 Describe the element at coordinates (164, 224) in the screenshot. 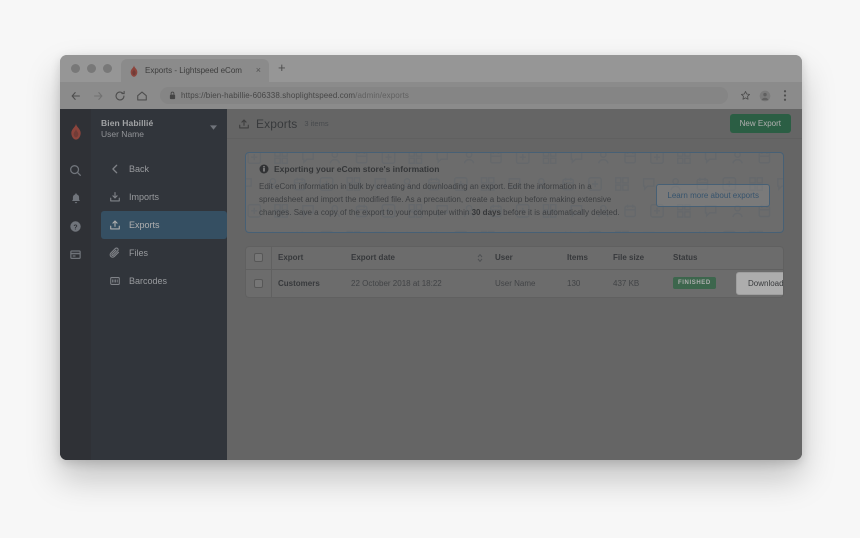

I see `sidebar-item-exports: Exports` at that location.